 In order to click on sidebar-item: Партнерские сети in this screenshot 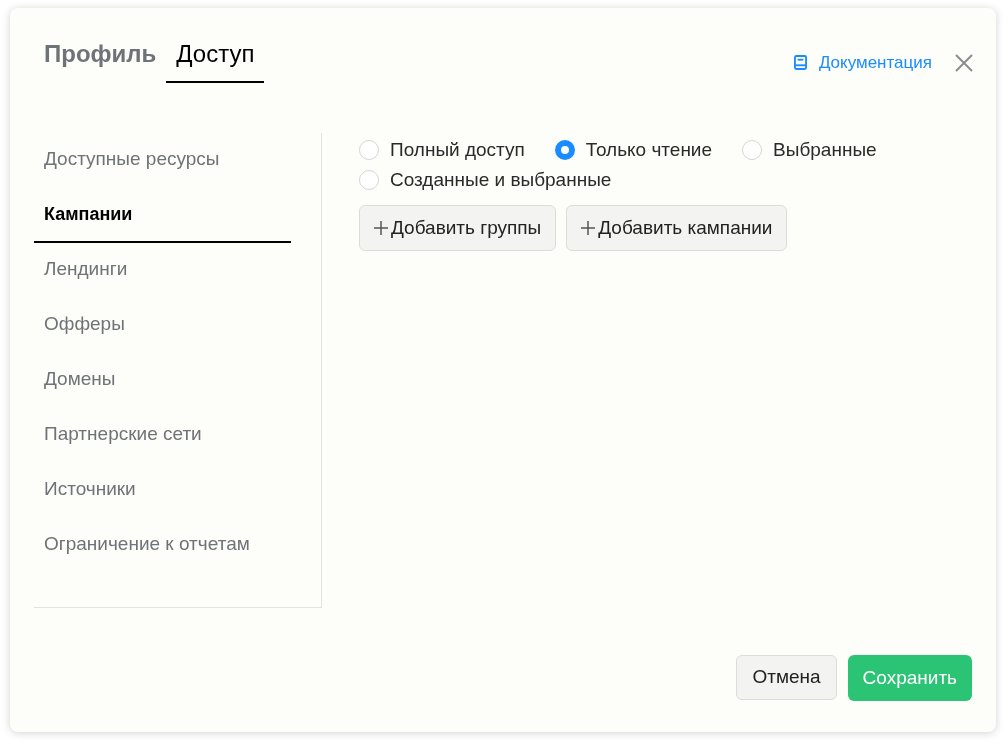, I will do `click(162, 435)`.